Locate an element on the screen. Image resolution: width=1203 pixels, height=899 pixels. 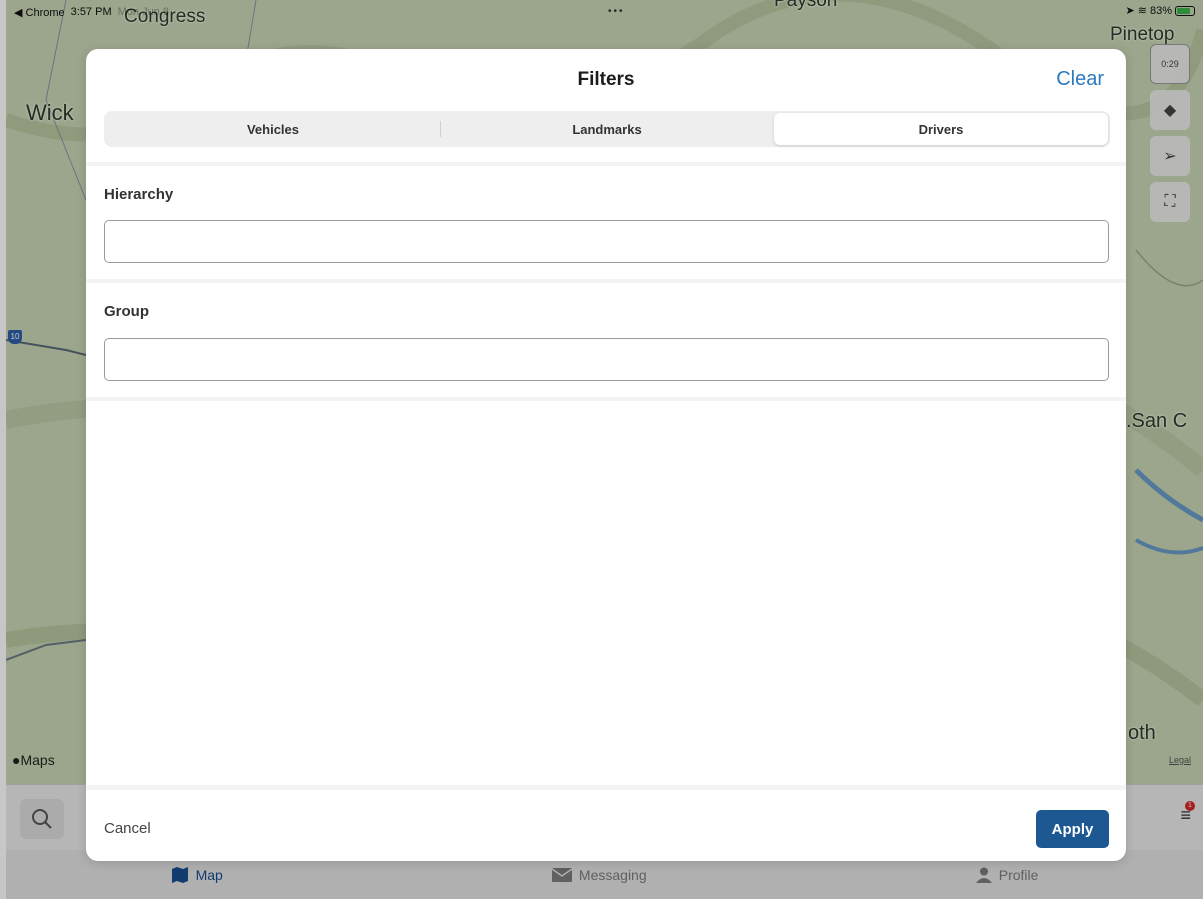
tab-vehicles: Vehicles is located at coordinates (273, 129).